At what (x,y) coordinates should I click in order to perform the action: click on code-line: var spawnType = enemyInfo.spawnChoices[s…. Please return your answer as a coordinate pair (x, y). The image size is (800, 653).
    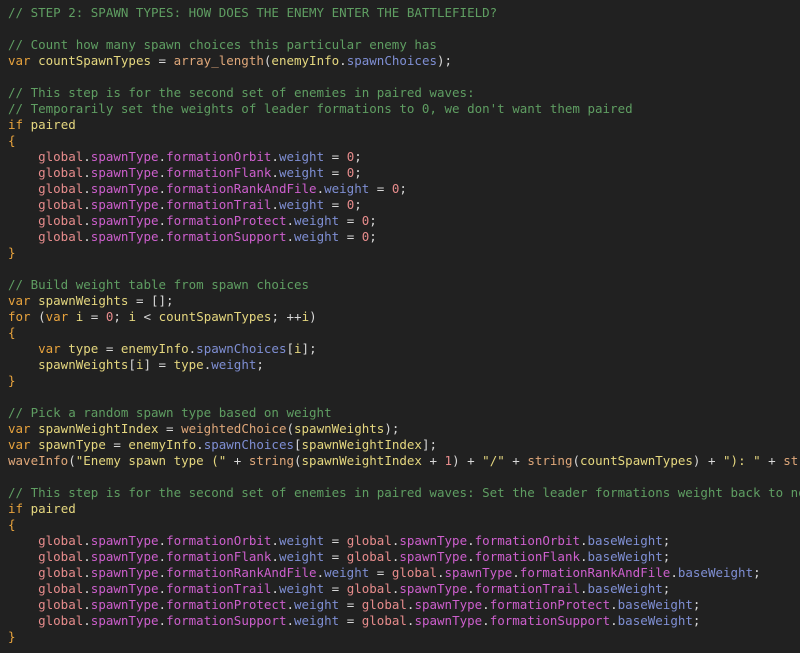
    Looking at the image, I should click on (404, 445).